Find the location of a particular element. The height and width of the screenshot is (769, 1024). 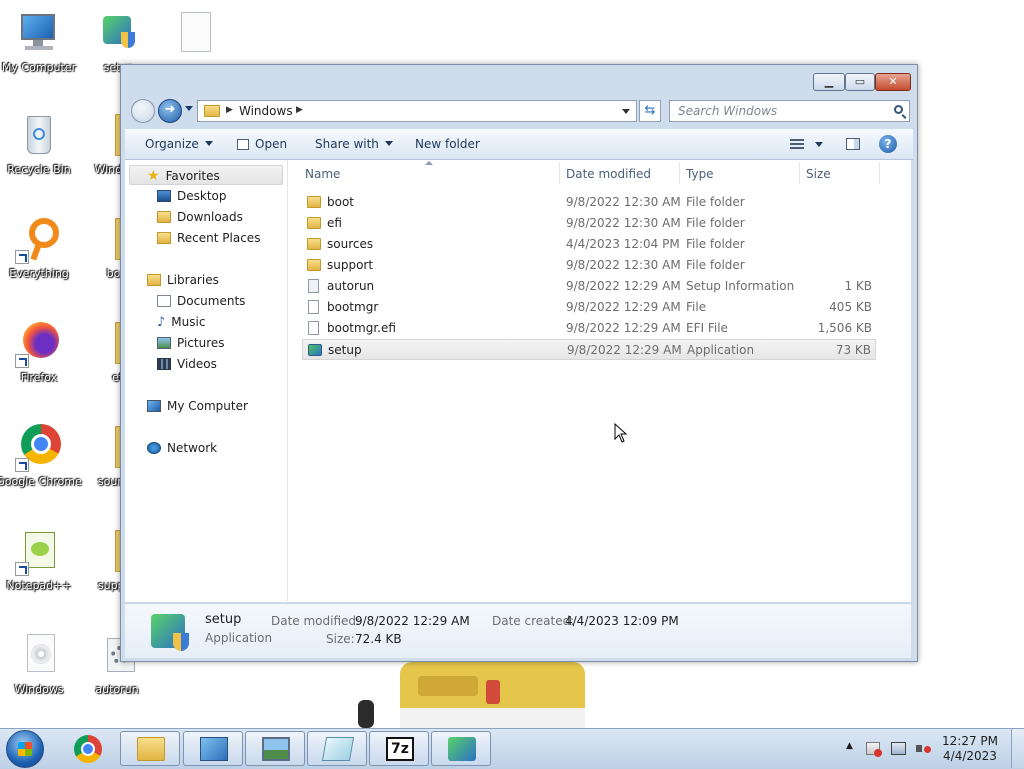

action-center-icon is located at coordinates (874, 749).